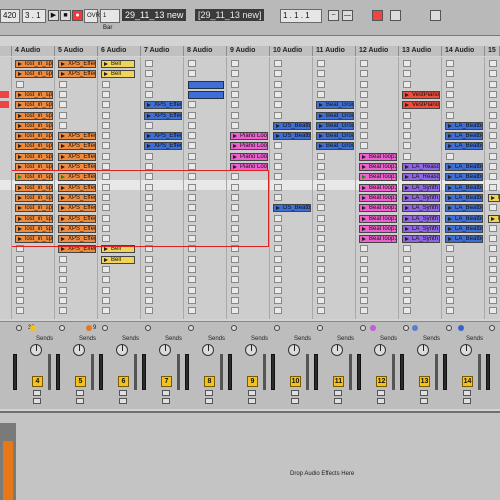 Image resolution: width=500 pixels, height=500 pixels. I want to click on track-activator-button: 11, so click(338, 381).